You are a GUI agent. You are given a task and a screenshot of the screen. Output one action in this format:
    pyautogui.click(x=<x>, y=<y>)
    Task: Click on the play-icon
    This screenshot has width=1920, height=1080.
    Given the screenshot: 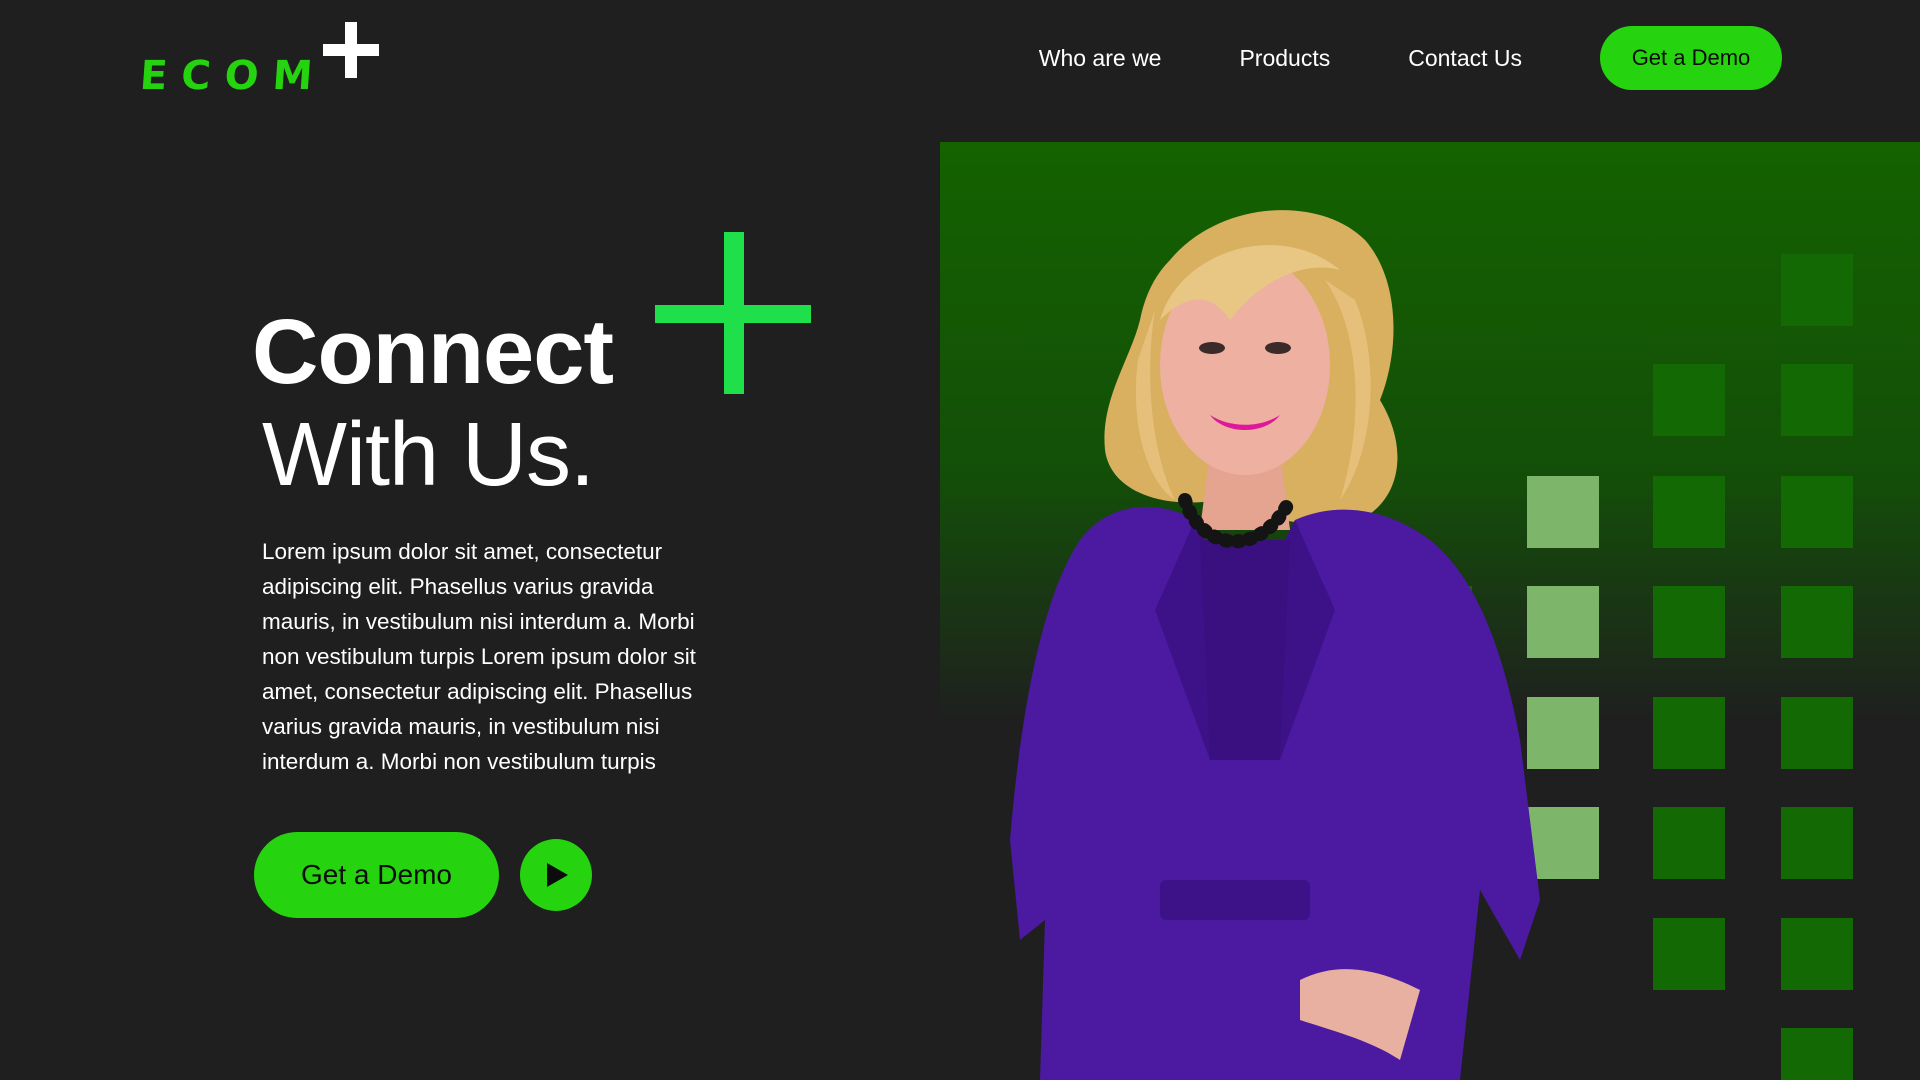 What is the action you would take?
    pyautogui.click(x=557, y=875)
    